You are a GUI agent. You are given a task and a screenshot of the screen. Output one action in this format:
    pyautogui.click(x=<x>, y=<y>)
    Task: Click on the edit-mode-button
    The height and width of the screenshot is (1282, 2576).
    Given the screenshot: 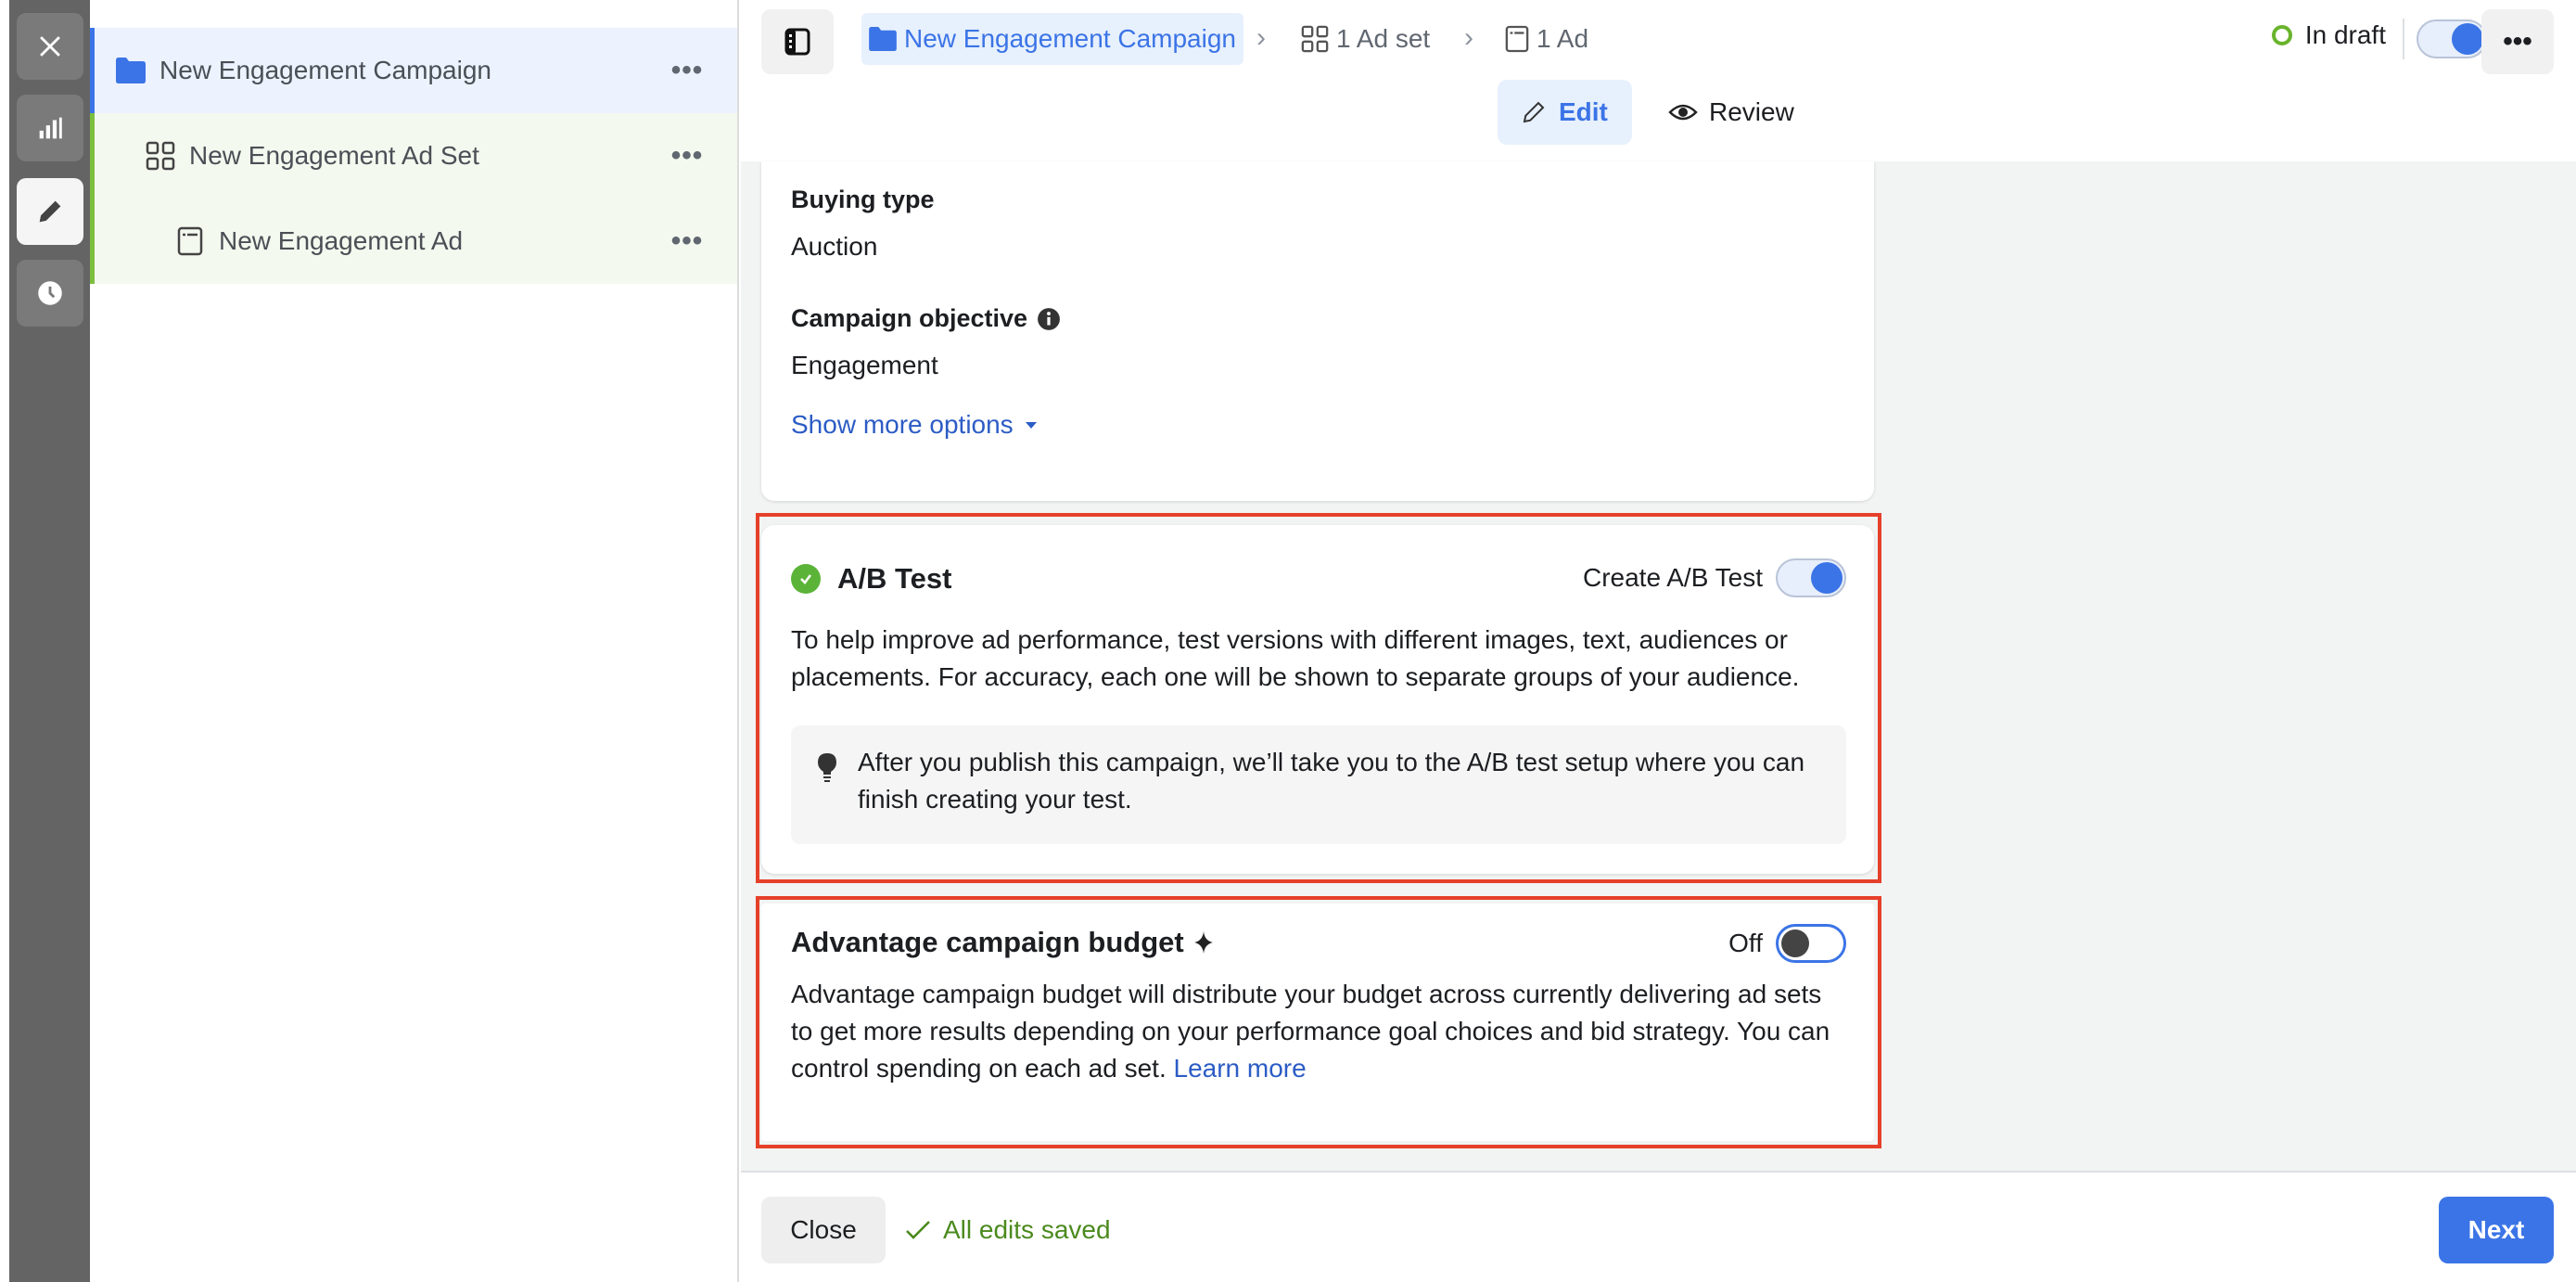 What is the action you would take?
    pyautogui.click(x=50, y=212)
    